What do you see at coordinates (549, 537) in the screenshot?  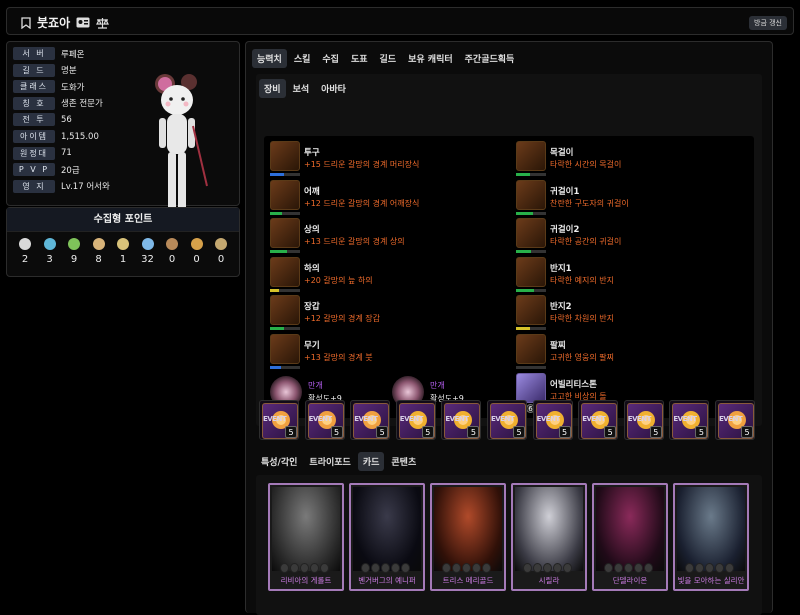 I see `card: 시릴라` at bounding box center [549, 537].